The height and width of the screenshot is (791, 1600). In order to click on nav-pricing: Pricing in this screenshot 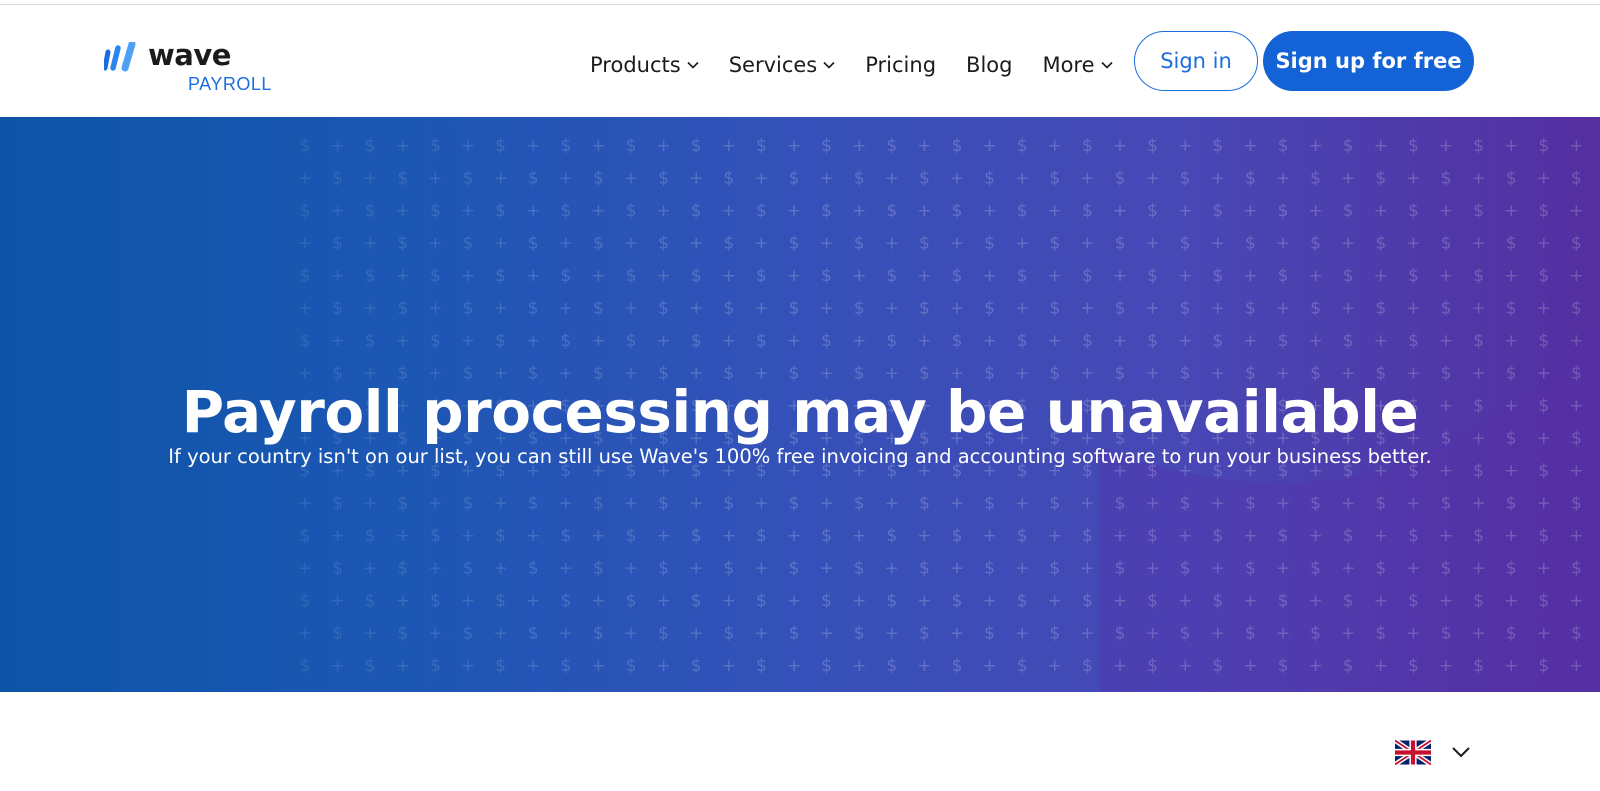, I will do `click(900, 65)`.